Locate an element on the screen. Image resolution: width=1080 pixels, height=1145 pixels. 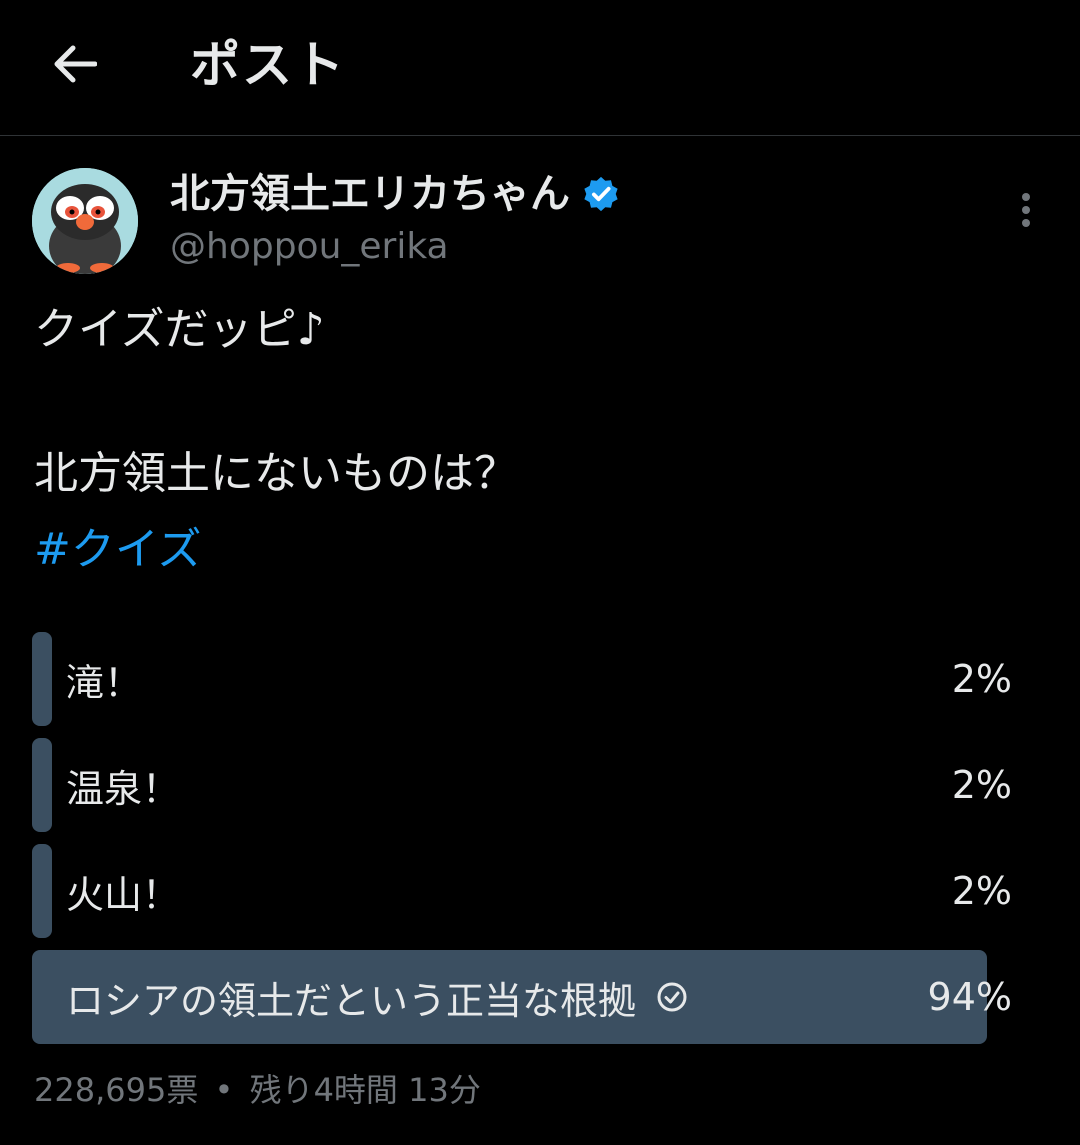
arrow-left-icon is located at coordinates (75, 64).